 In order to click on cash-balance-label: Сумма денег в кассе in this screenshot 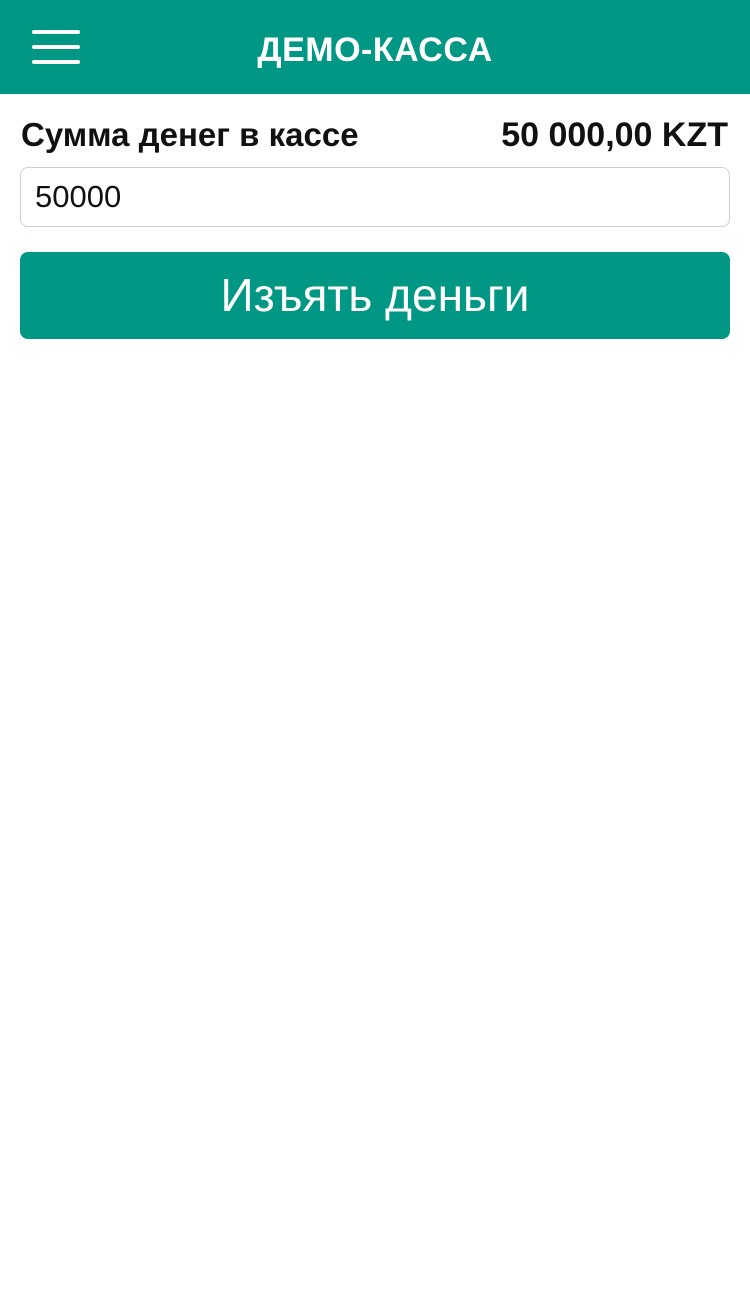, I will do `click(190, 134)`.